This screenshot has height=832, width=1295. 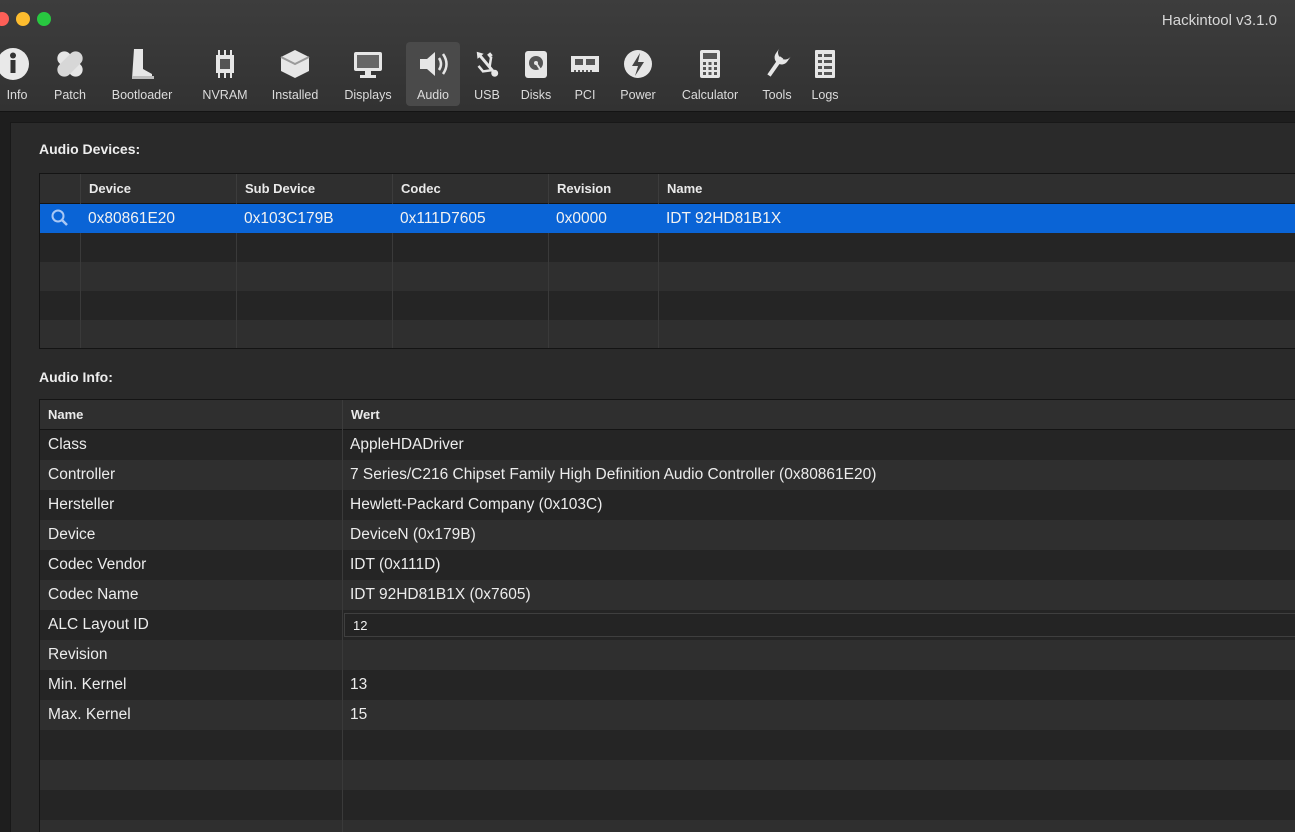 What do you see at coordinates (225, 74) in the screenshot?
I see `toolbar-nvram-button: NVRAM` at bounding box center [225, 74].